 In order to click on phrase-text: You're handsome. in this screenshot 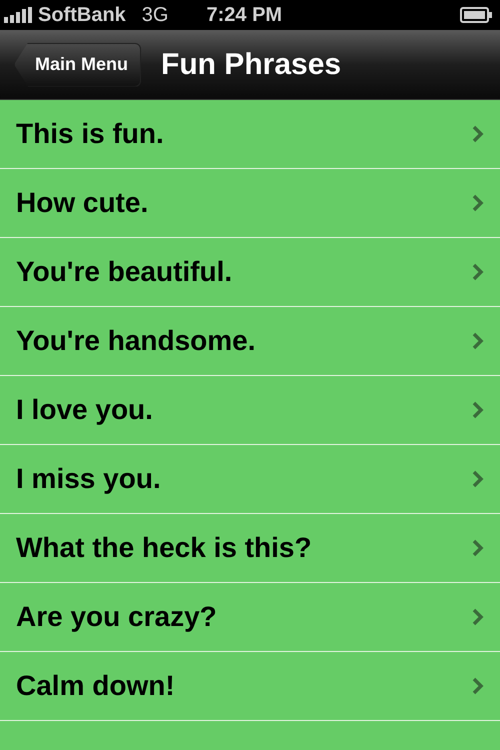, I will do `click(136, 341)`.